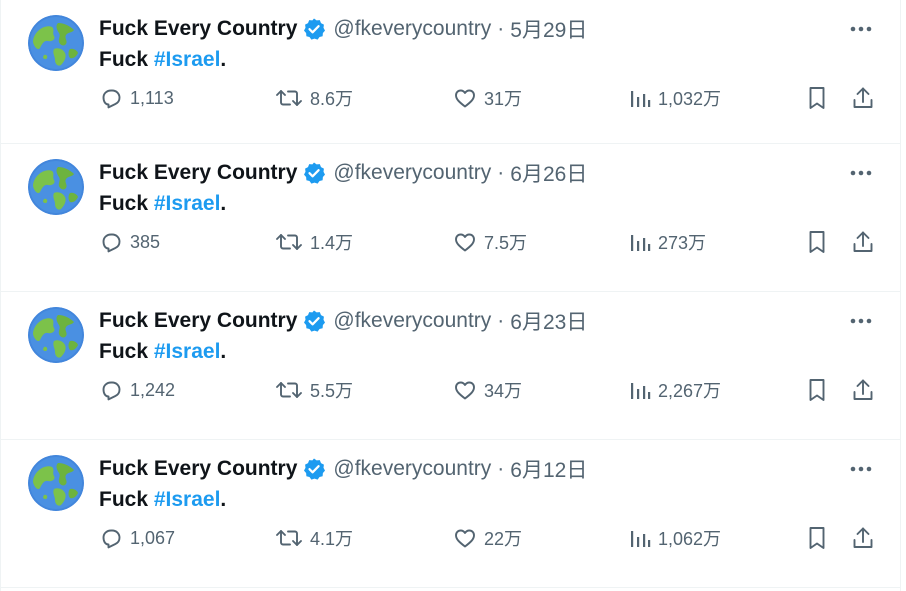  What do you see at coordinates (137, 390) in the screenshot?
I see `reply-button: 1,242` at bounding box center [137, 390].